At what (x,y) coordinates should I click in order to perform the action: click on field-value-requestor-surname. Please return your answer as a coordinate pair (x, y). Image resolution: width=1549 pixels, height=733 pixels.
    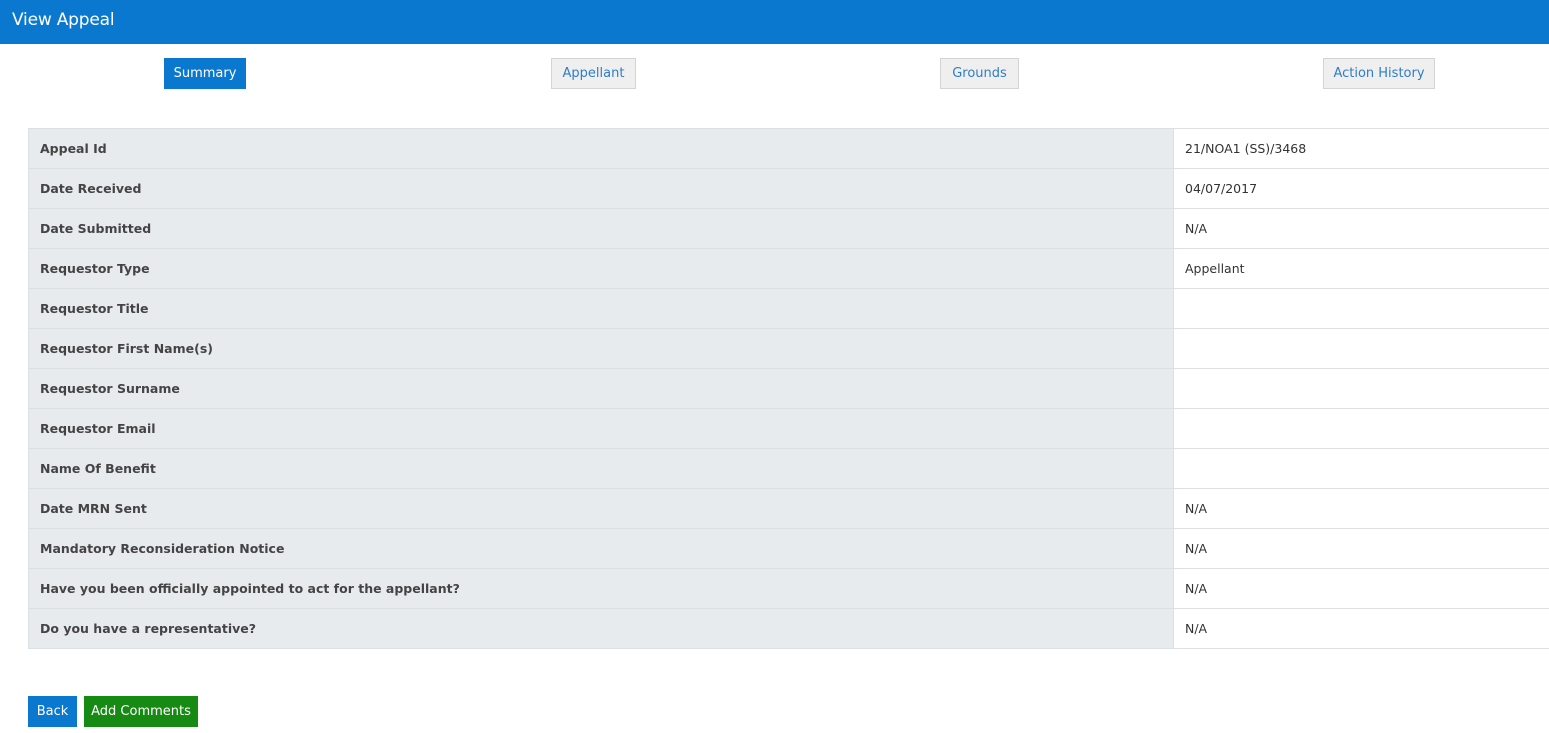
    Looking at the image, I should click on (1361, 388).